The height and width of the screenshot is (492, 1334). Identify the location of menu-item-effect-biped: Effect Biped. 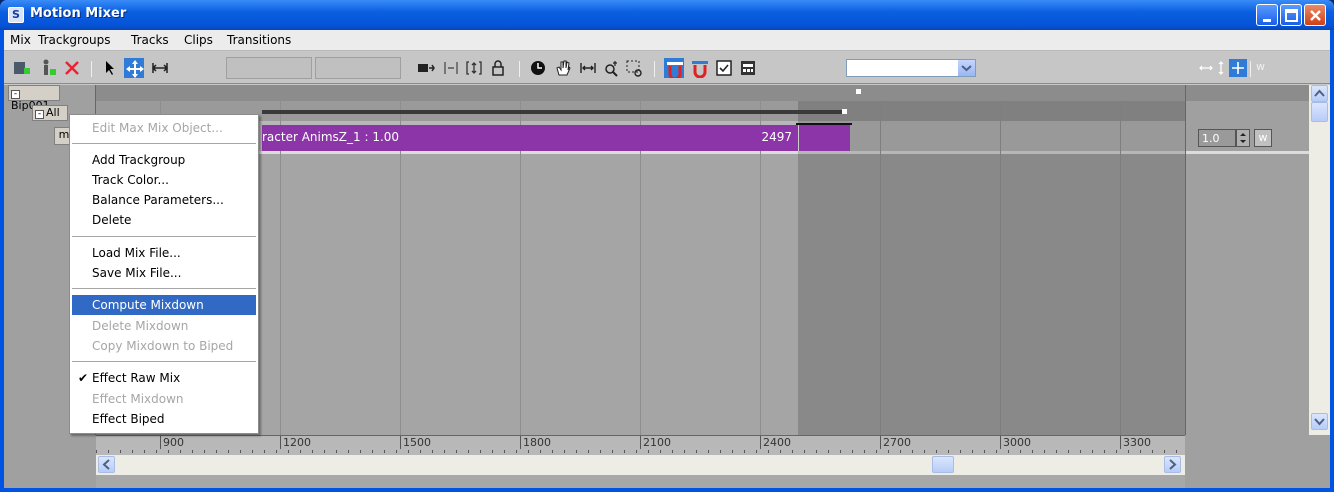
(164, 419).